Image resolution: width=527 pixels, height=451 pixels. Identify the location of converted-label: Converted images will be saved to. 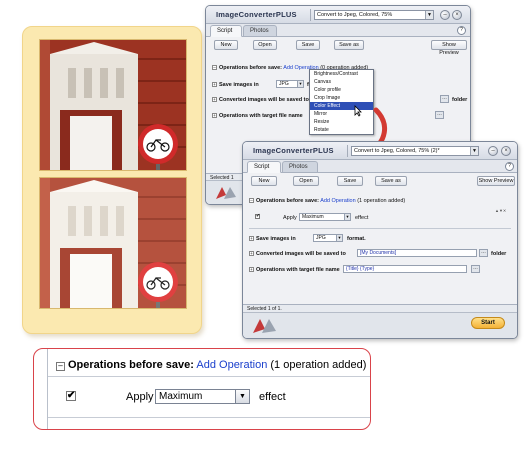
(264, 100).